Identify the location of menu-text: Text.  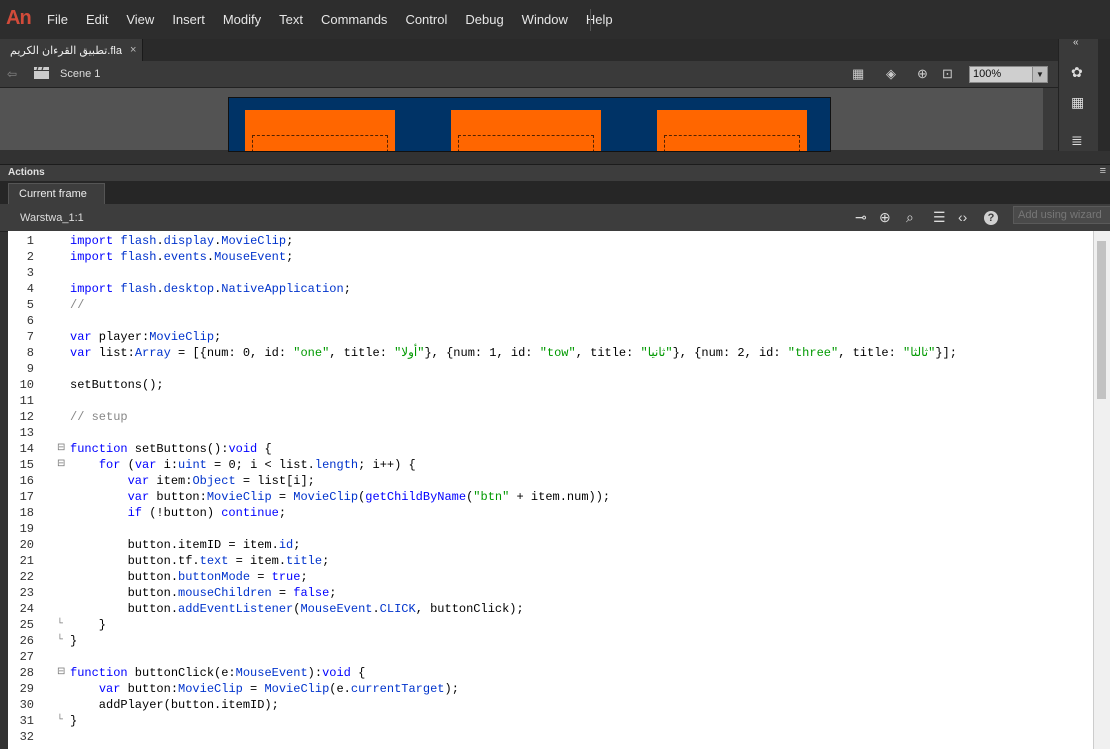
(291, 19).